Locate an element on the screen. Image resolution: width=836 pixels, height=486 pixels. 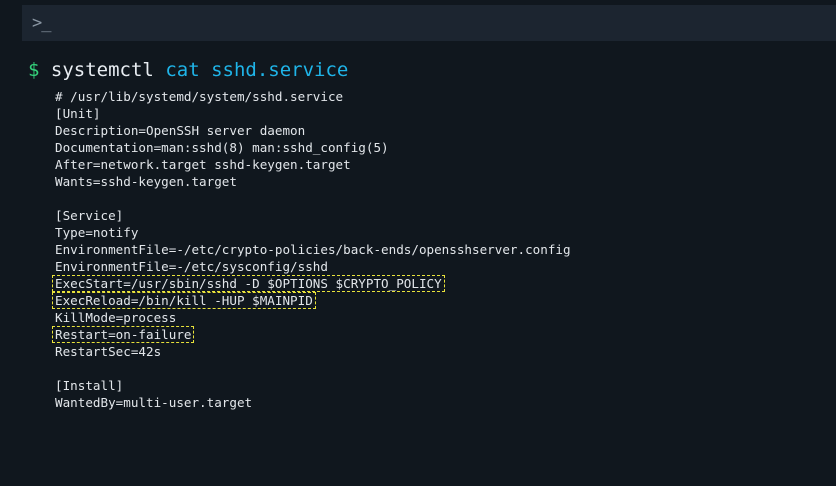
output-line: # /usr/lib/systemd/system/sshd.service is located at coordinates (313, 96).